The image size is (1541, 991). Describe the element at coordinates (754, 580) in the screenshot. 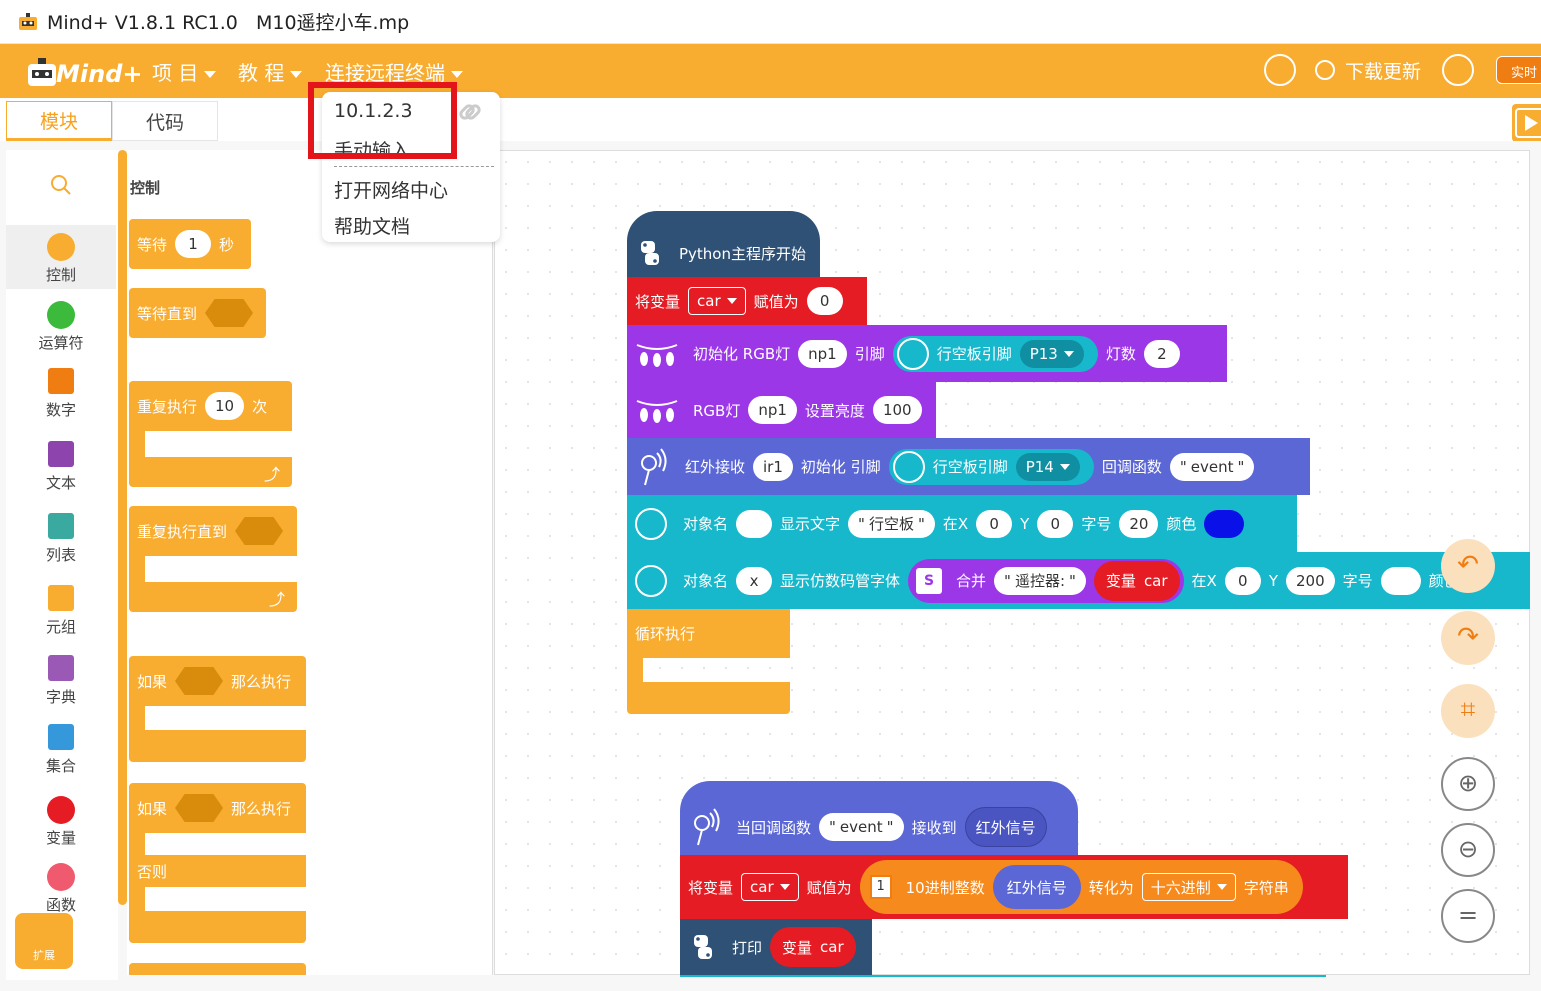

I see `object-name-field: x` at that location.